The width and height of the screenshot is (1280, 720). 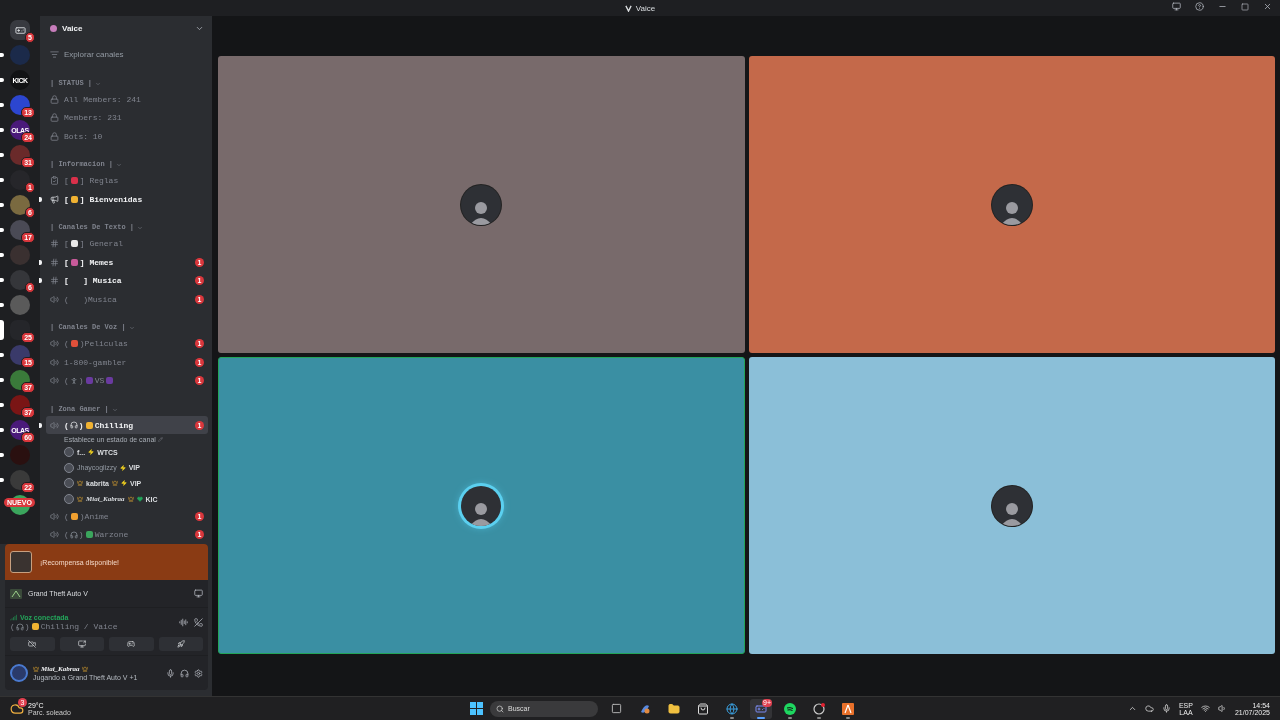 What do you see at coordinates (19, 673) in the screenshot?
I see `user-avatar` at bounding box center [19, 673].